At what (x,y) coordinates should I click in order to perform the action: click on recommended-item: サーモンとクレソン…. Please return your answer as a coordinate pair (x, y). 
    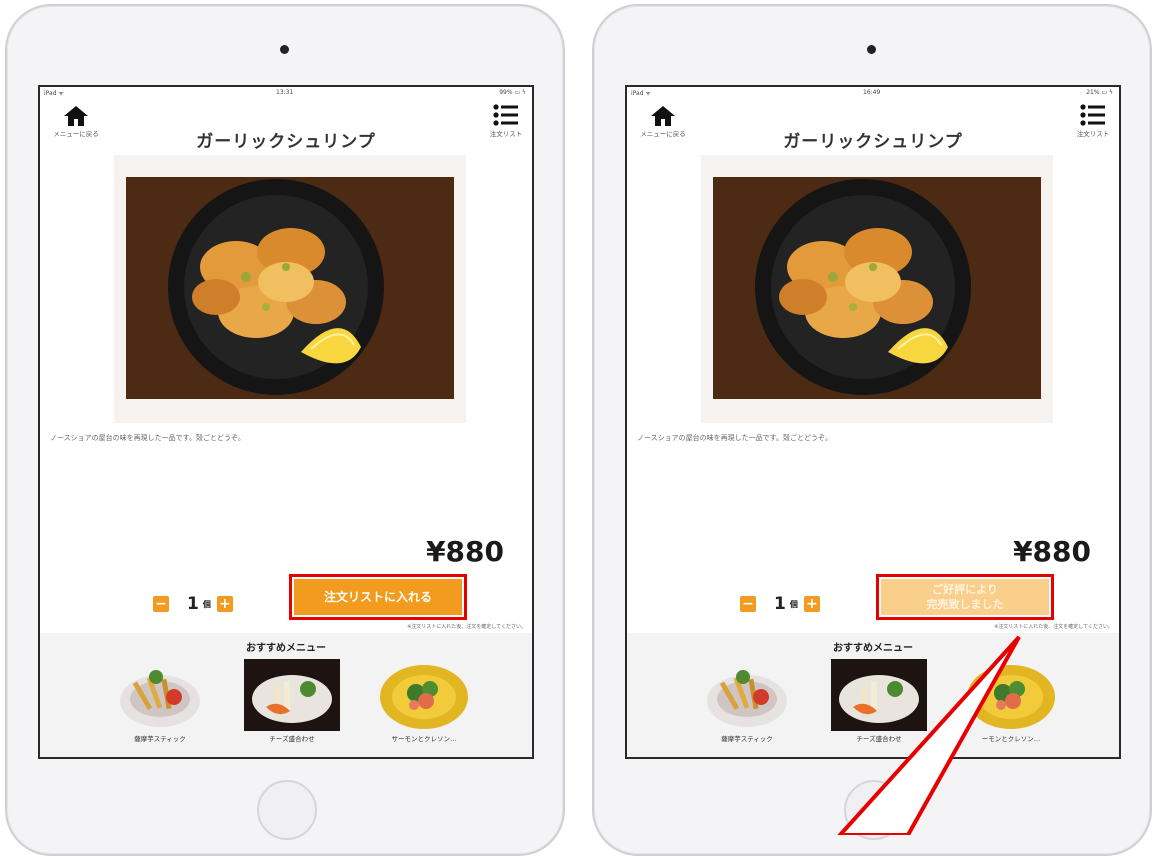
    Looking at the image, I should click on (424, 701).